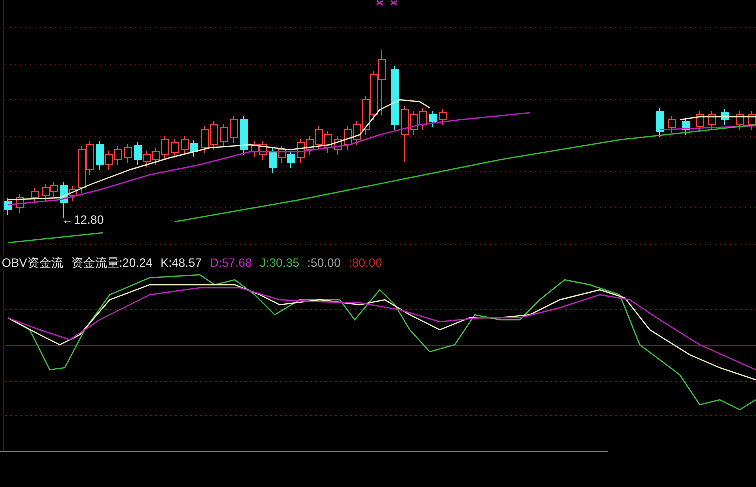 This screenshot has width=756, height=487. Describe the element at coordinates (280, 263) in the screenshot. I see `indicator-value: J:30.35` at that location.